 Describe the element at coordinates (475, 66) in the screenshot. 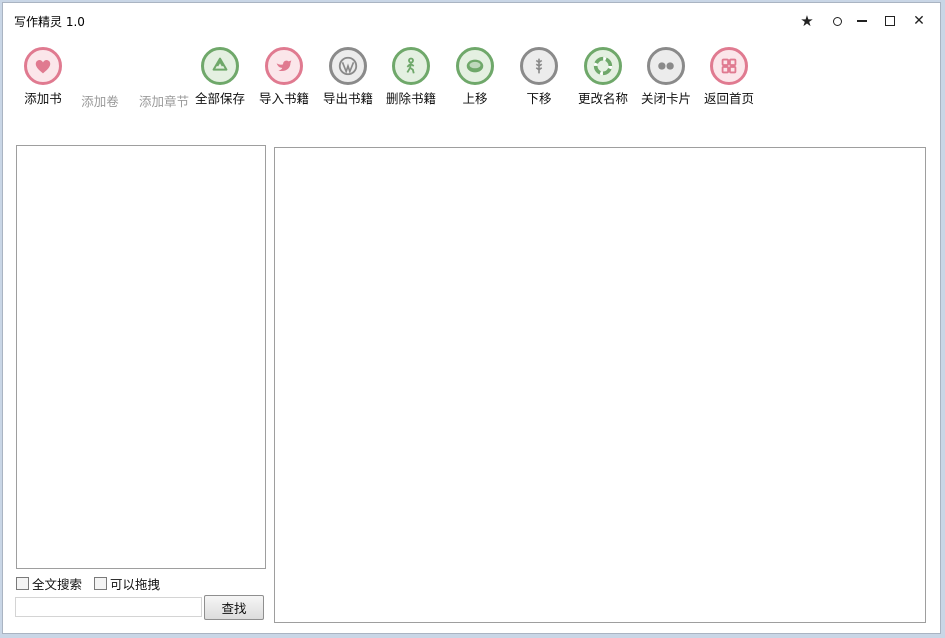

I see `disc-icon` at that location.